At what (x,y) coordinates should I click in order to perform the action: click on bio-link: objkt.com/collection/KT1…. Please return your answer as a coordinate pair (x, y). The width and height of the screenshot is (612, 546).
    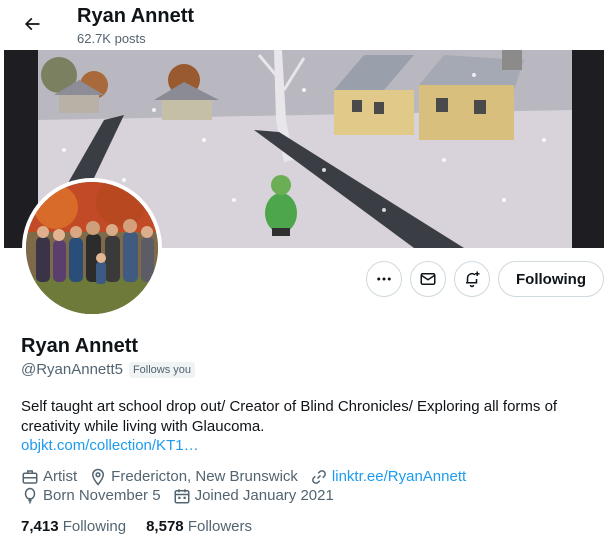
    Looking at the image, I should click on (110, 446).